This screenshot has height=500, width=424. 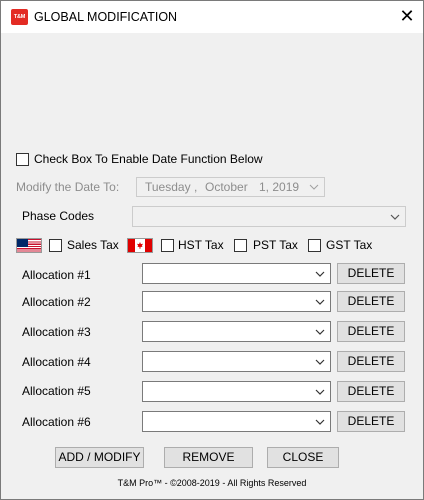 What do you see at coordinates (303, 457) in the screenshot?
I see `close-button: CLOSE` at bounding box center [303, 457].